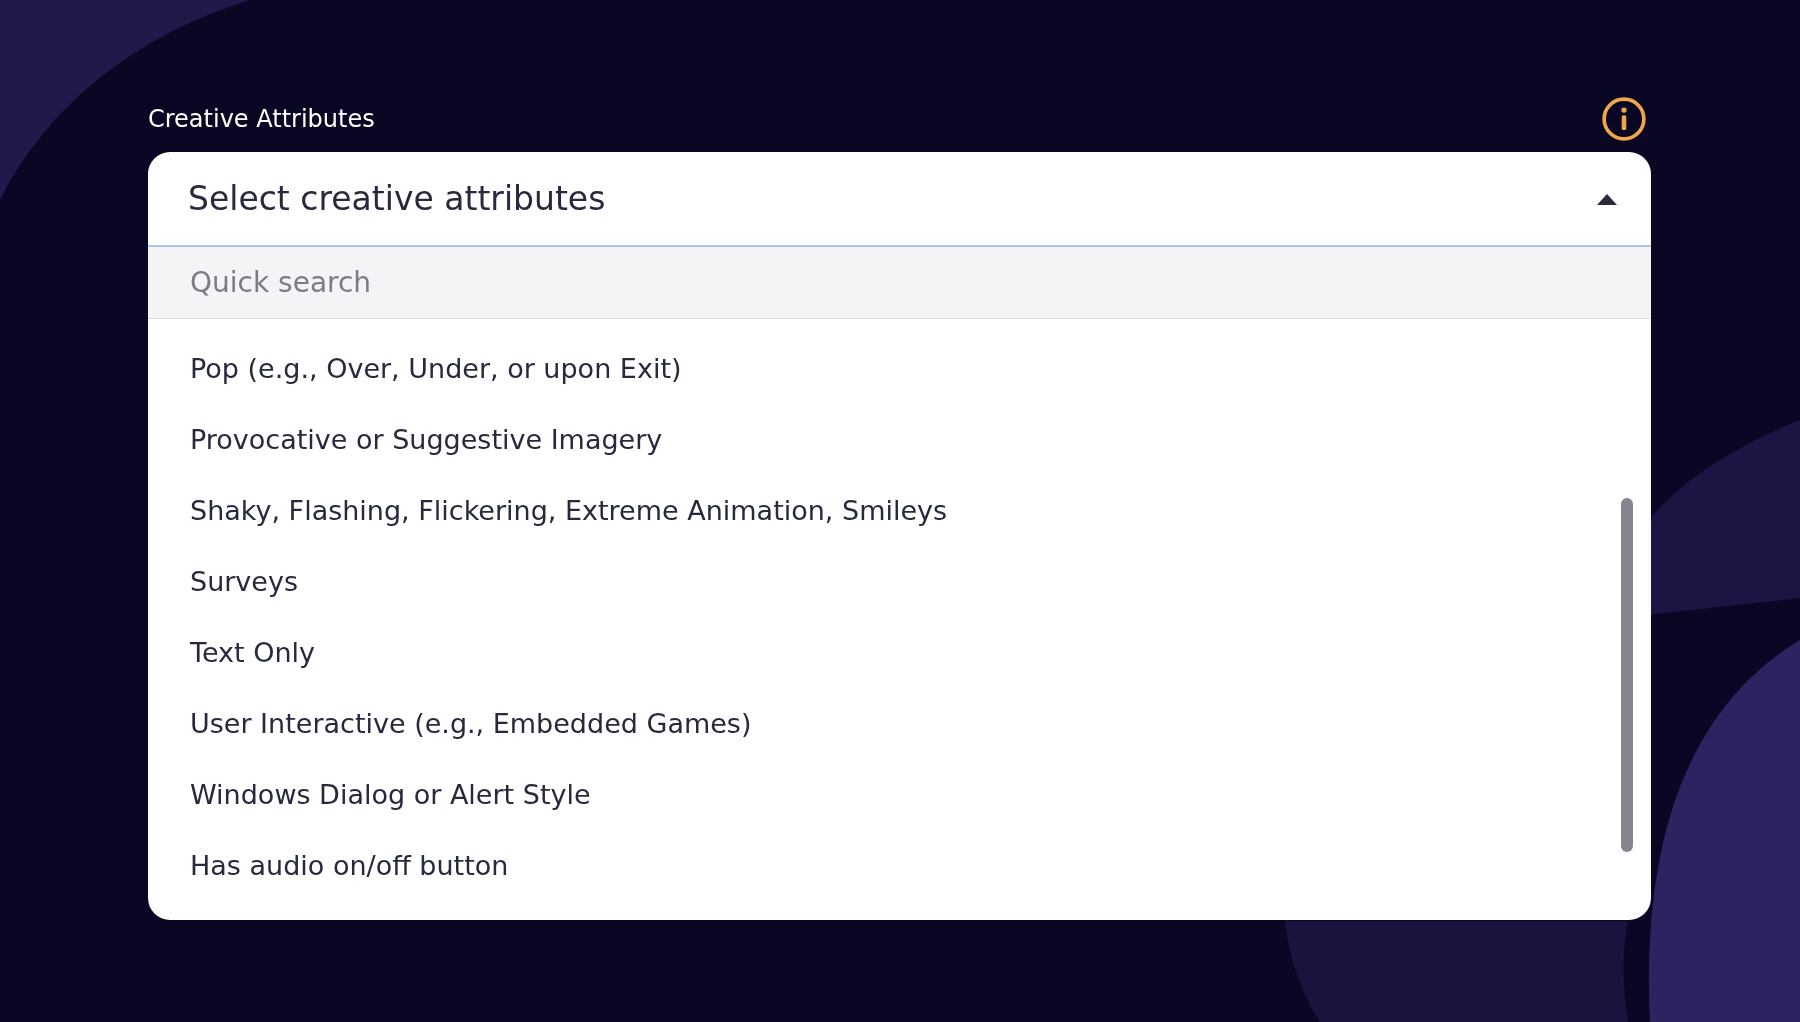 This screenshot has height=1022, width=1800. What do you see at coordinates (899, 368) in the screenshot?
I see `option-item: Pop (e.g., Over, Under, or upon Exit)` at bounding box center [899, 368].